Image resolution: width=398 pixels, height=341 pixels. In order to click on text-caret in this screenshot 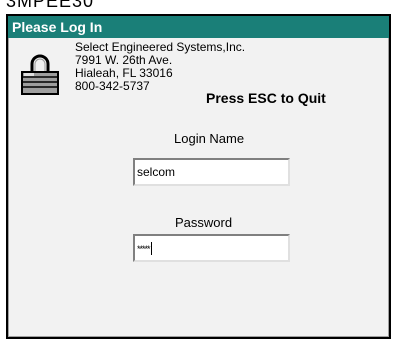, I will do `click(151, 249)`.